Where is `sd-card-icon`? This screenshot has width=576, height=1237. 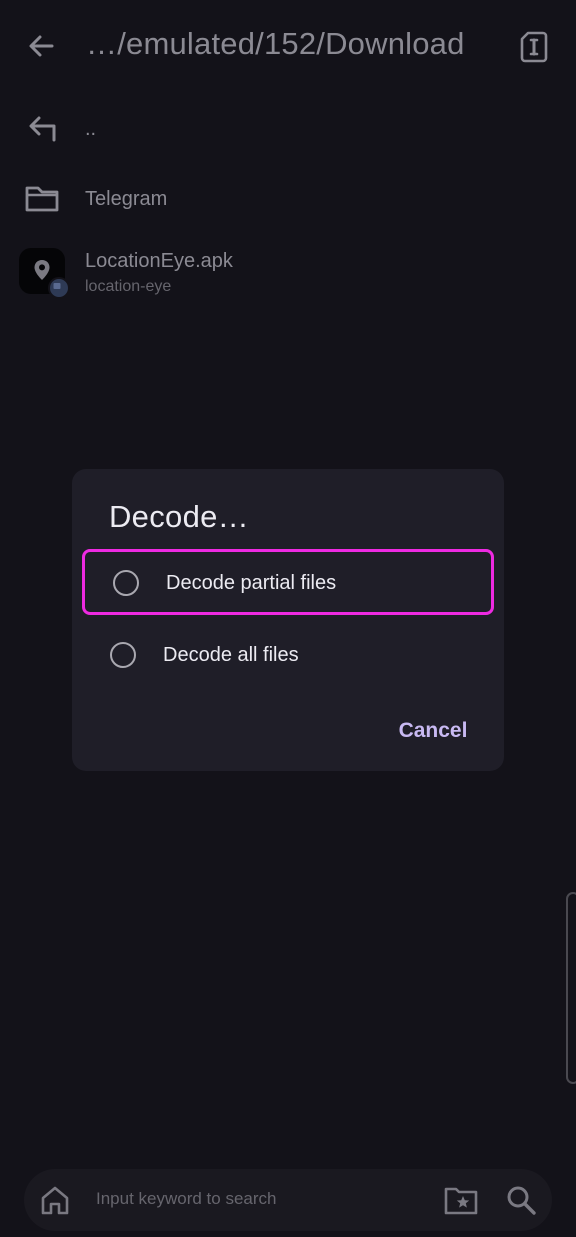 sd-card-icon is located at coordinates (534, 47).